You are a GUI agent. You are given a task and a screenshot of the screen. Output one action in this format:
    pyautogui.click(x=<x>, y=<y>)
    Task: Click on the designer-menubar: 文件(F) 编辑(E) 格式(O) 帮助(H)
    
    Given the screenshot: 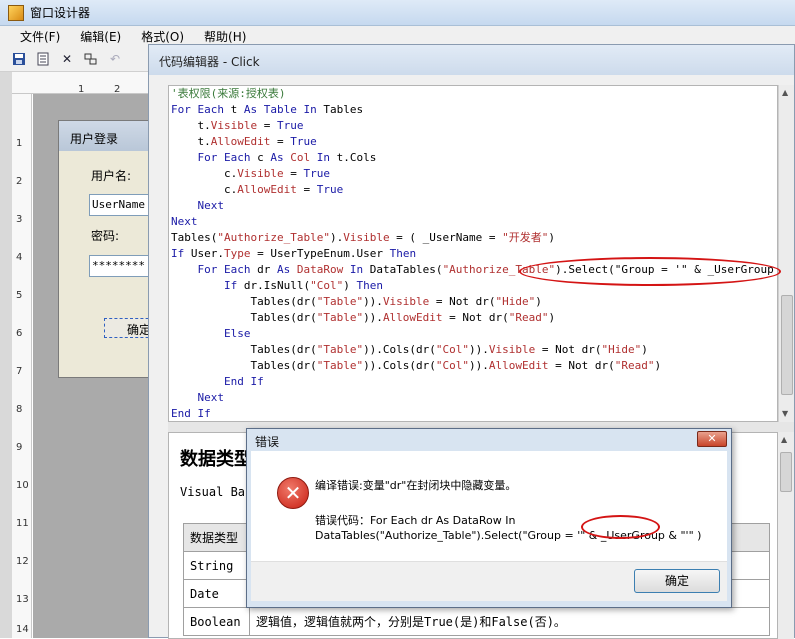 What is the action you would take?
    pyautogui.click(x=397, y=36)
    